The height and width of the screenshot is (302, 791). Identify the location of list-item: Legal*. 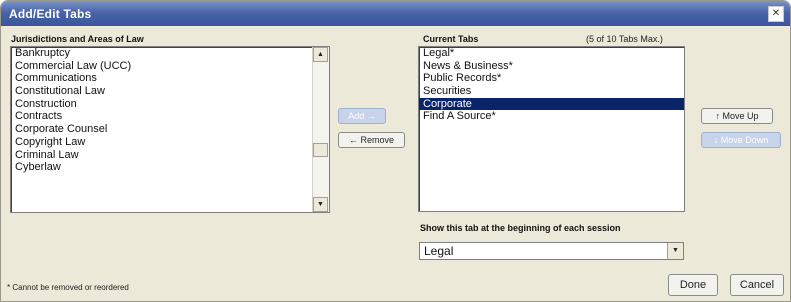
(551, 53).